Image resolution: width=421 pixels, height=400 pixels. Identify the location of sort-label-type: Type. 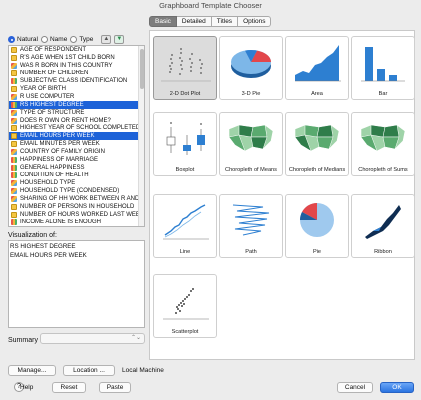
(86, 39).